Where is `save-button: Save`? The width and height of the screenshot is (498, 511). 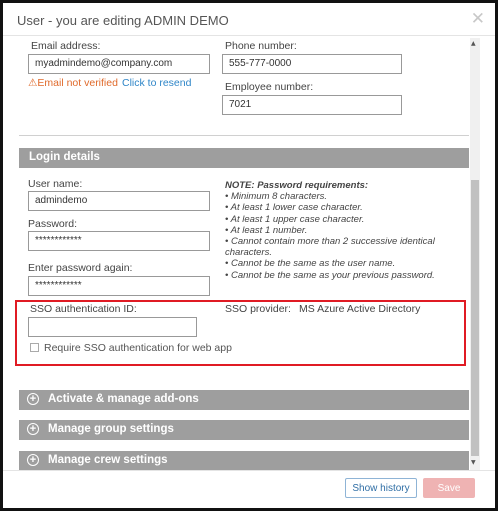
save-button: Save is located at coordinates (449, 488).